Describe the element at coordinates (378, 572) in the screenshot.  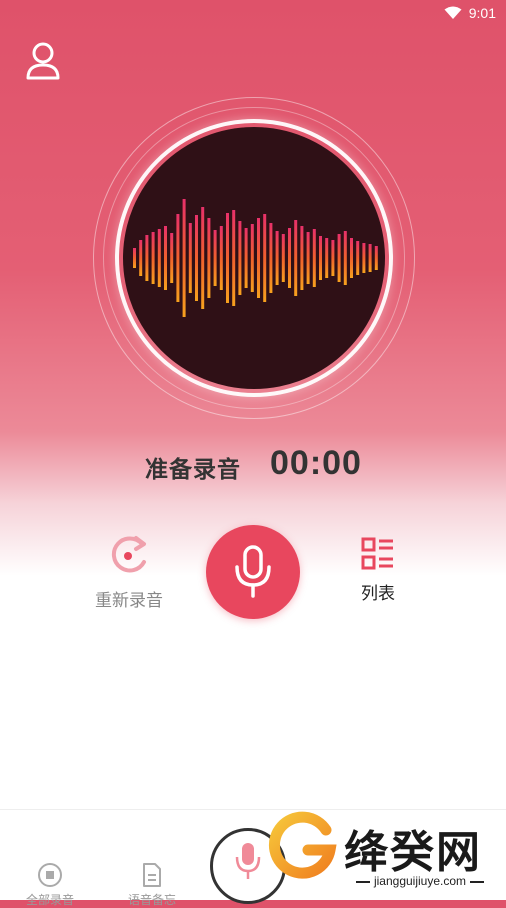
I see `list-button: 列表` at that location.